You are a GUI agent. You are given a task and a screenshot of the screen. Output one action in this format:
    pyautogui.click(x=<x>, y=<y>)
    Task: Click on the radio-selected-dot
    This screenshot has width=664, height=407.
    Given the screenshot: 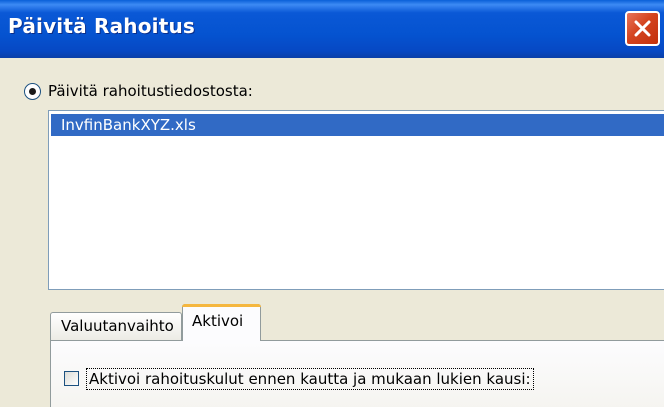 What is the action you would take?
    pyautogui.click(x=32, y=91)
    